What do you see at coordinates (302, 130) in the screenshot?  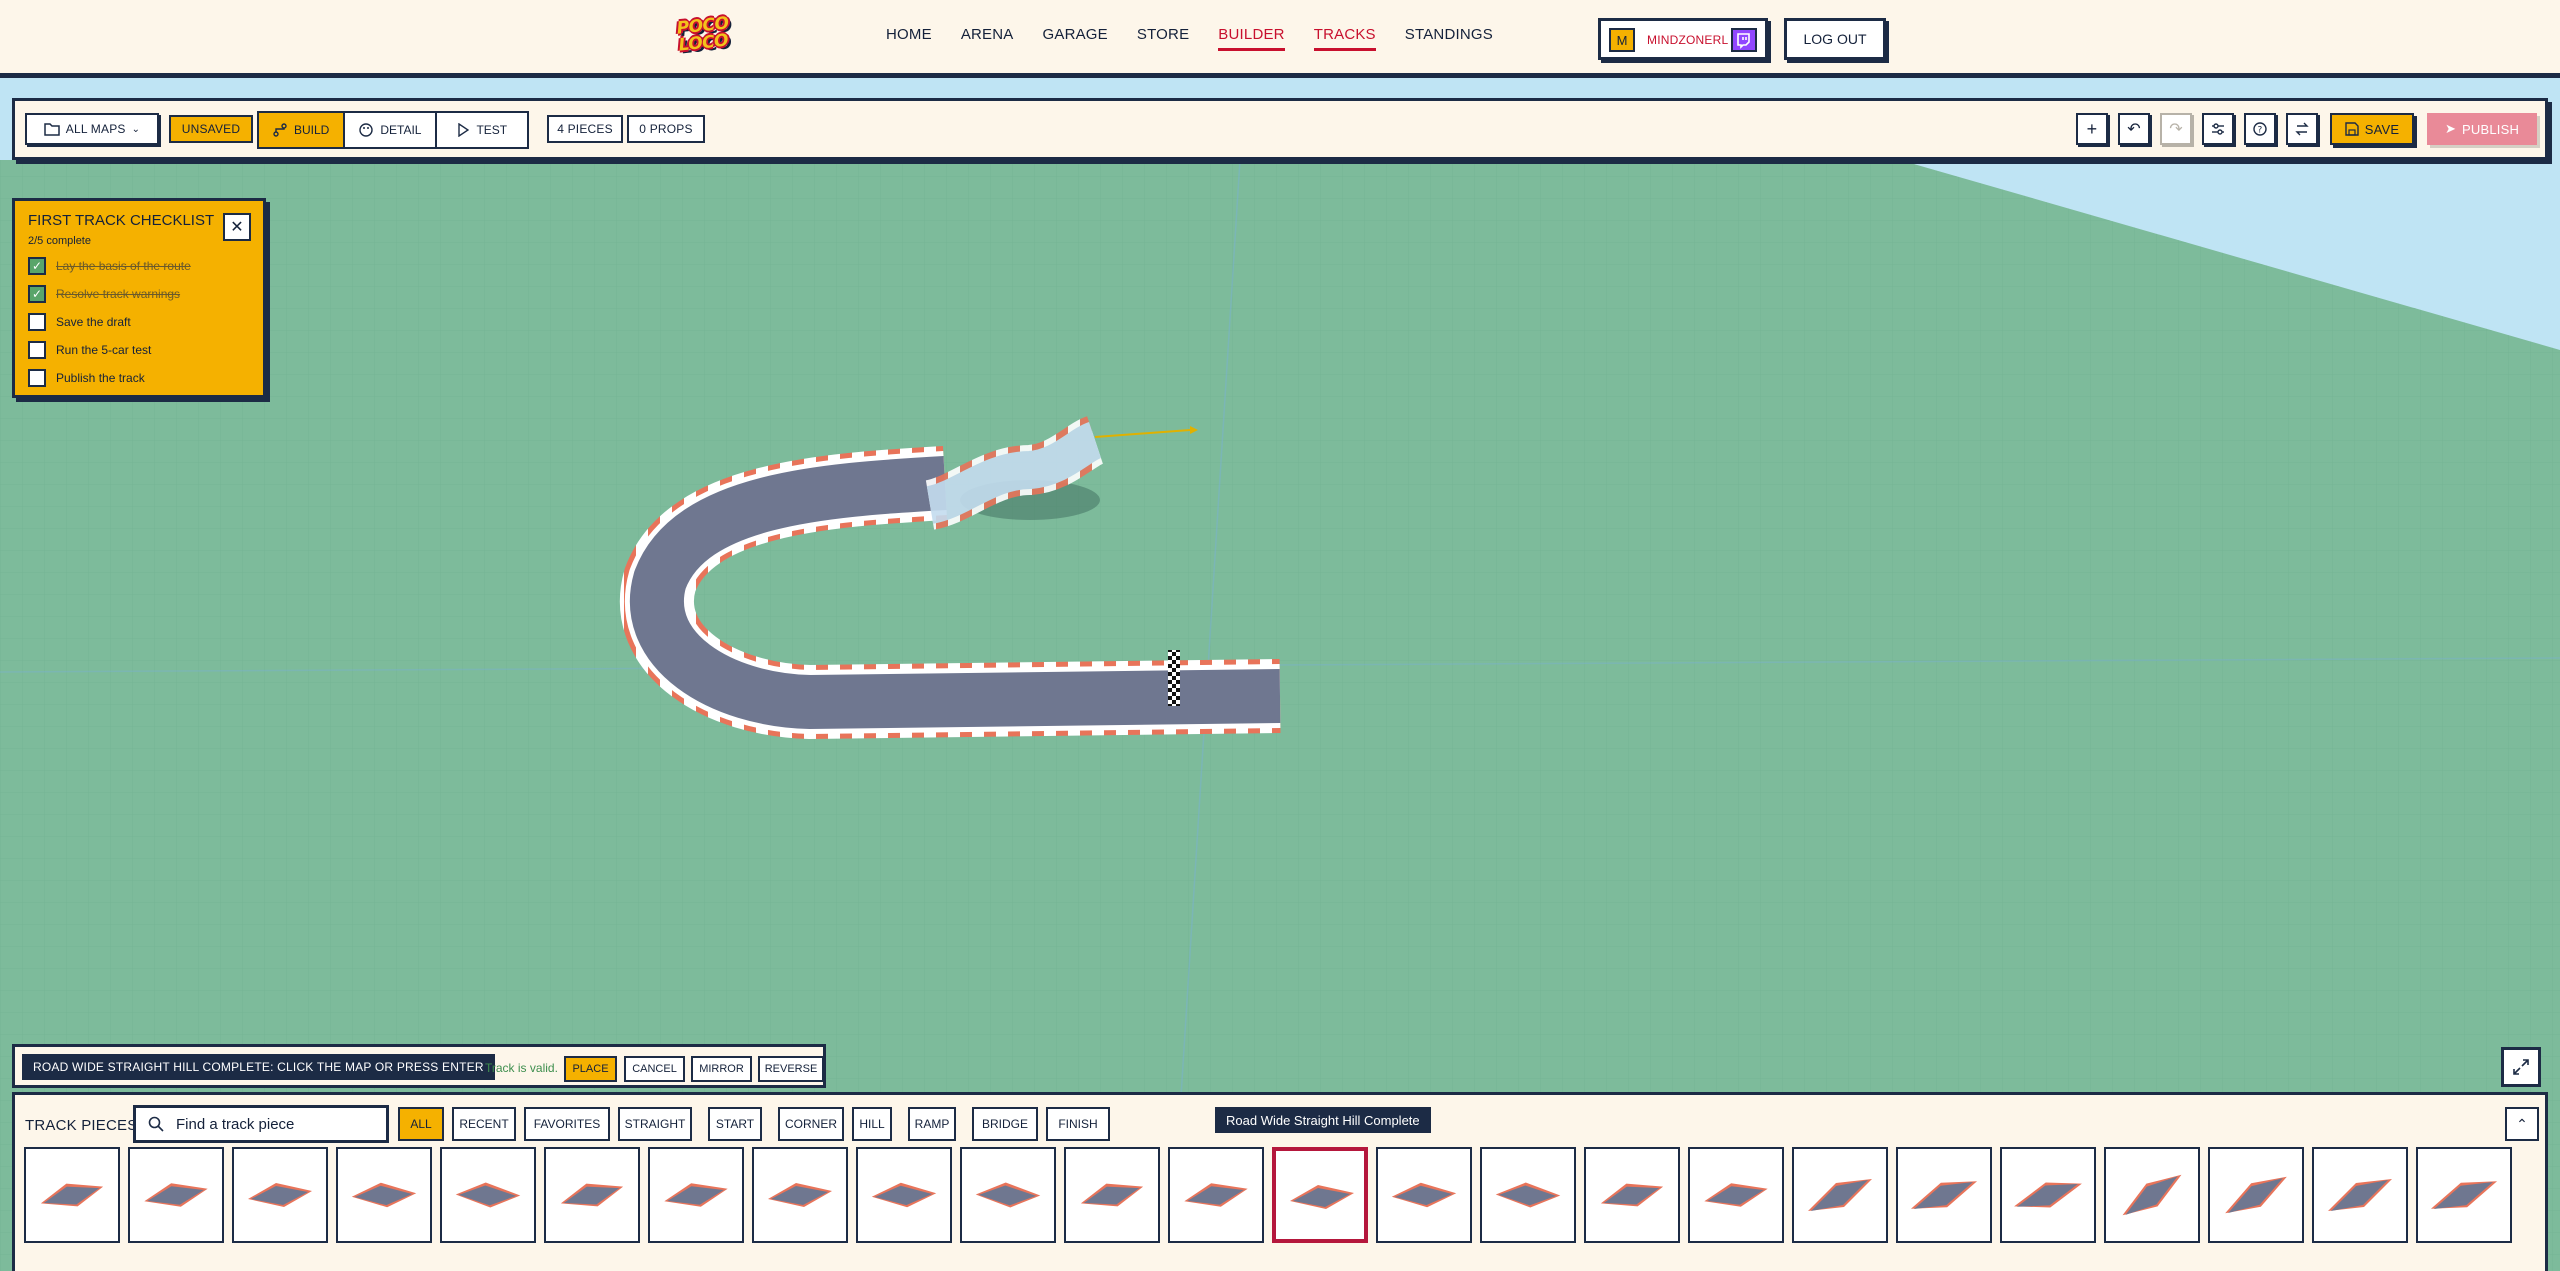 I see `mode-build-button: BUILD` at bounding box center [302, 130].